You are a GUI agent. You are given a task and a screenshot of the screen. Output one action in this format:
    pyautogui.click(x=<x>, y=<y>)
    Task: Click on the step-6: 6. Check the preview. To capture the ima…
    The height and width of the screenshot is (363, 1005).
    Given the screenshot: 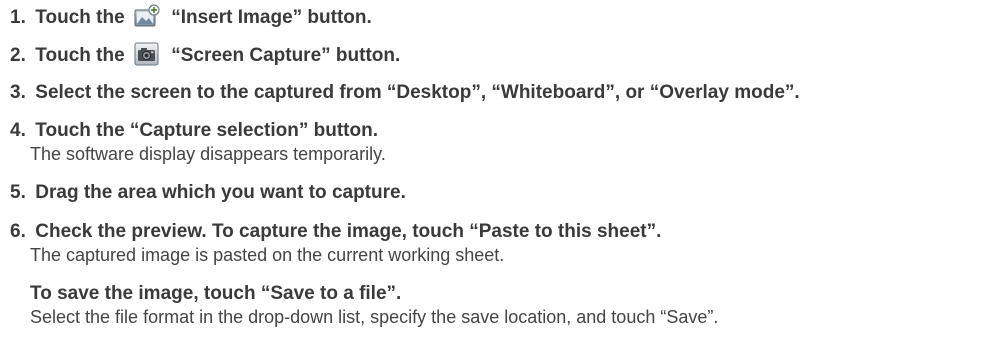 What is the action you would take?
    pyautogui.click(x=507, y=232)
    